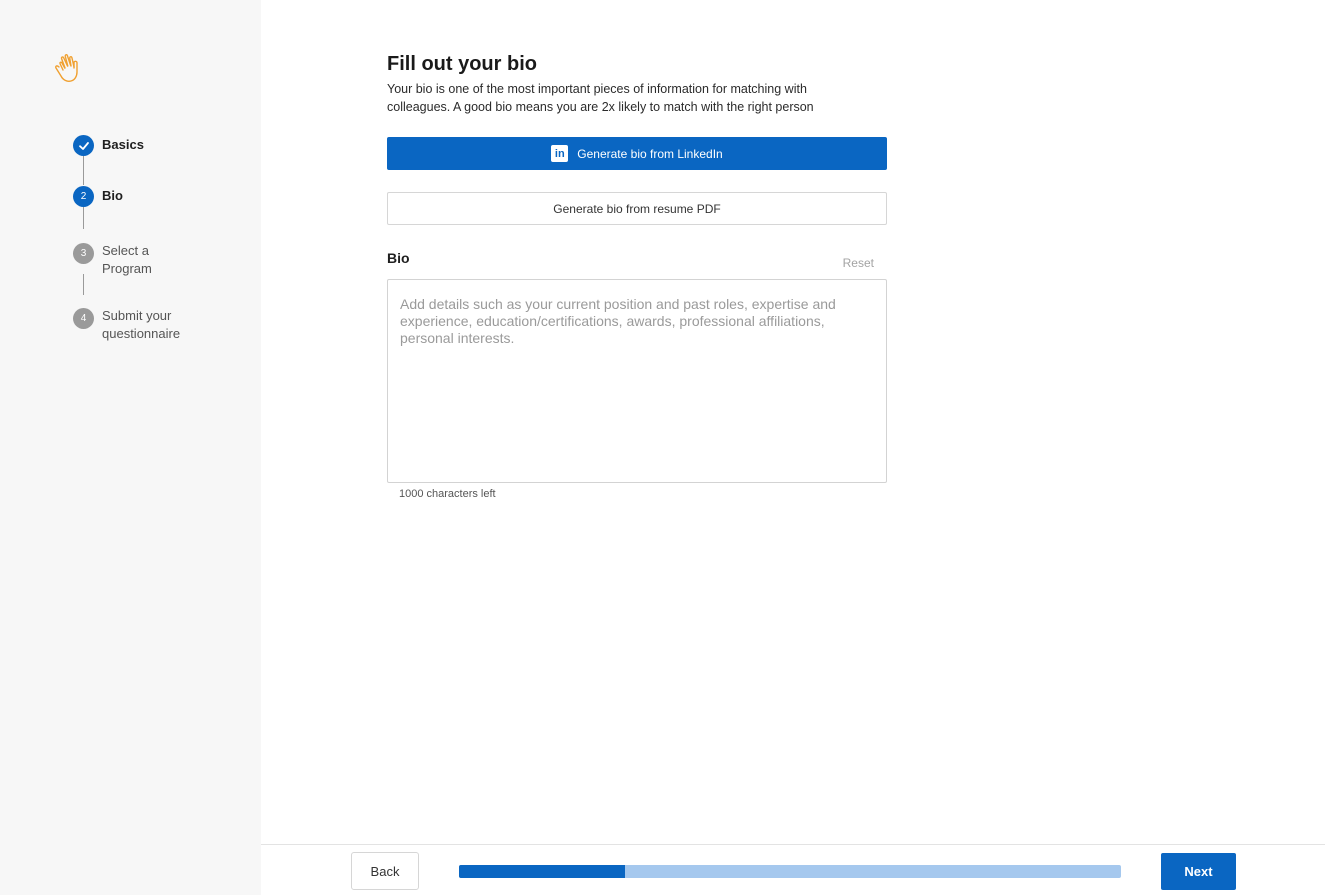 The height and width of the screenshot is (895, 1325). Describe the element at coordinates (83, 253) in the screenshot. I see `step-select-program-number: 3` at that location.